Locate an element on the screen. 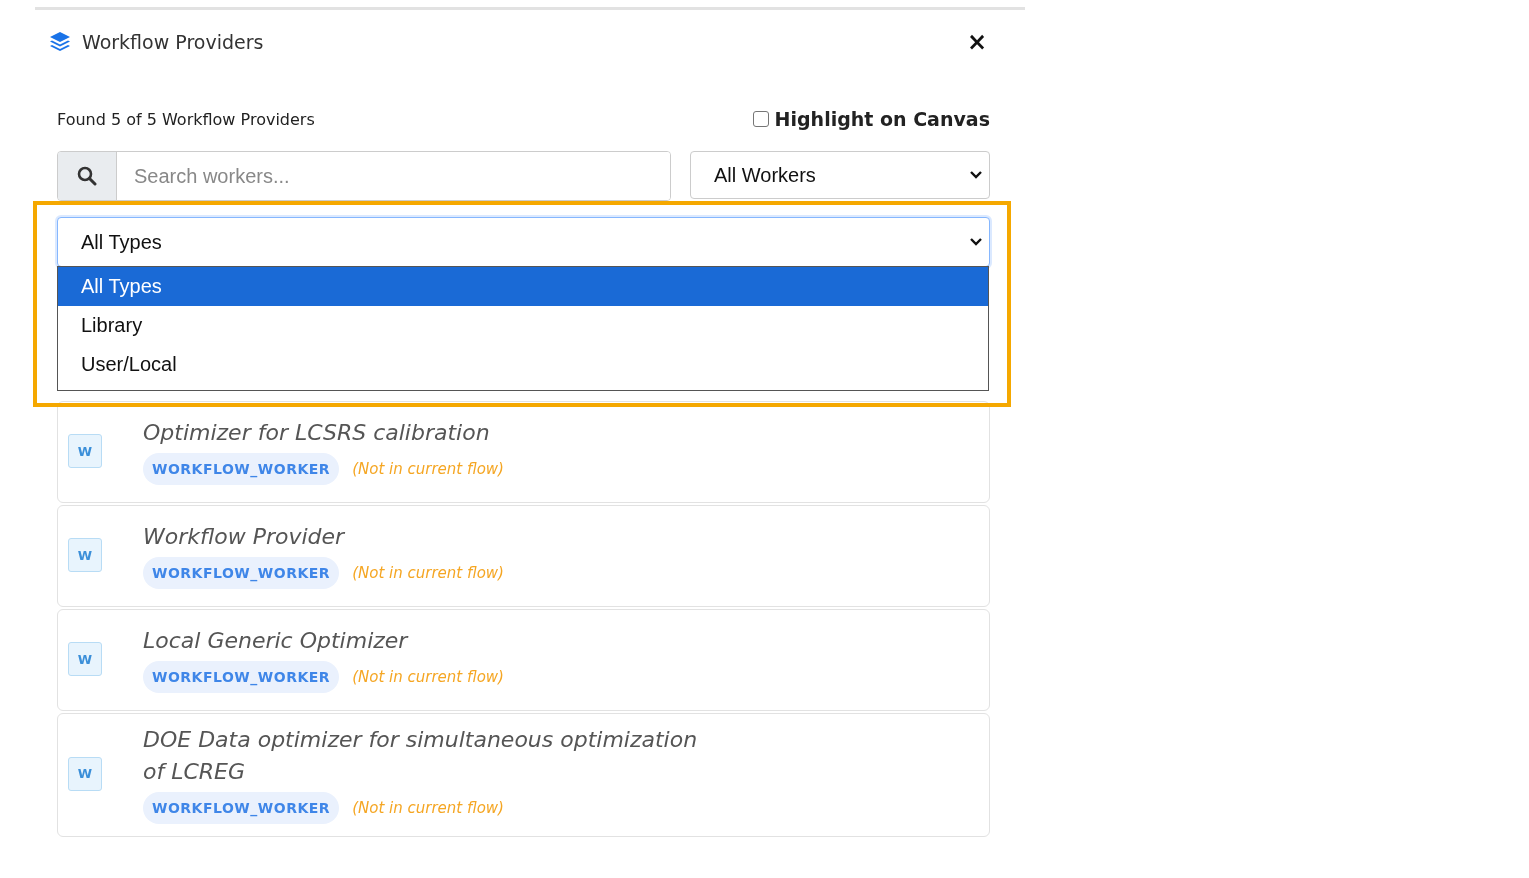 The width and height of the screenshot is (1529, 878). provider-name: Optimizer for LCSRS calibration is located at coordinates (317, 433).